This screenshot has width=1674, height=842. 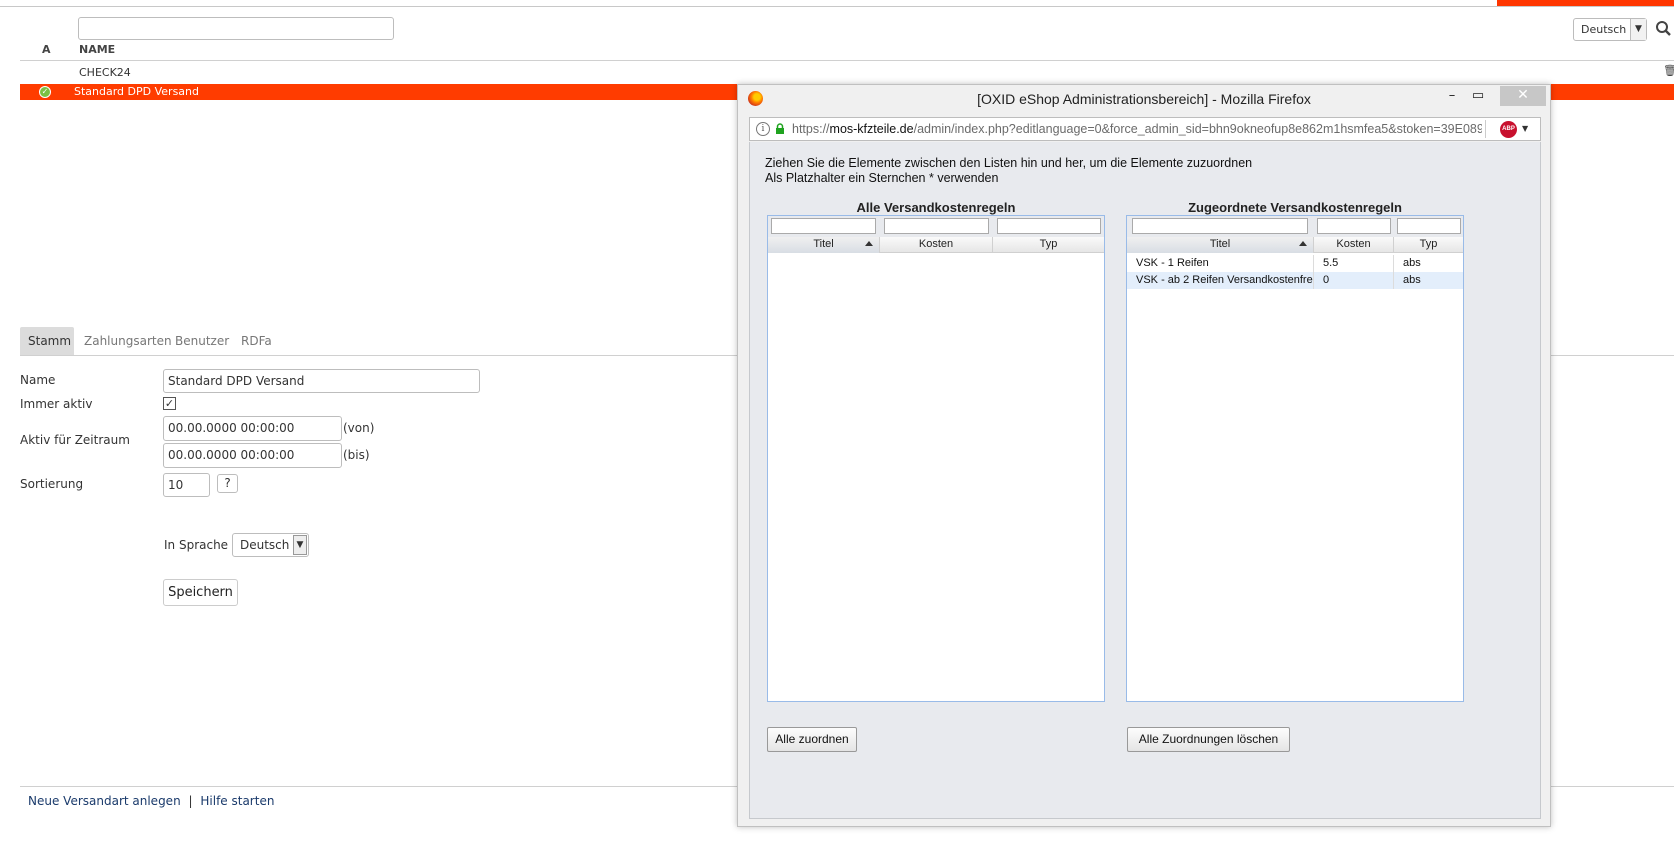 What do you see at coordinates (252, 455) in the screenshot?
I see `active-to-input: 00.00.0000 00:00:00` at bounding box center [252, 455].